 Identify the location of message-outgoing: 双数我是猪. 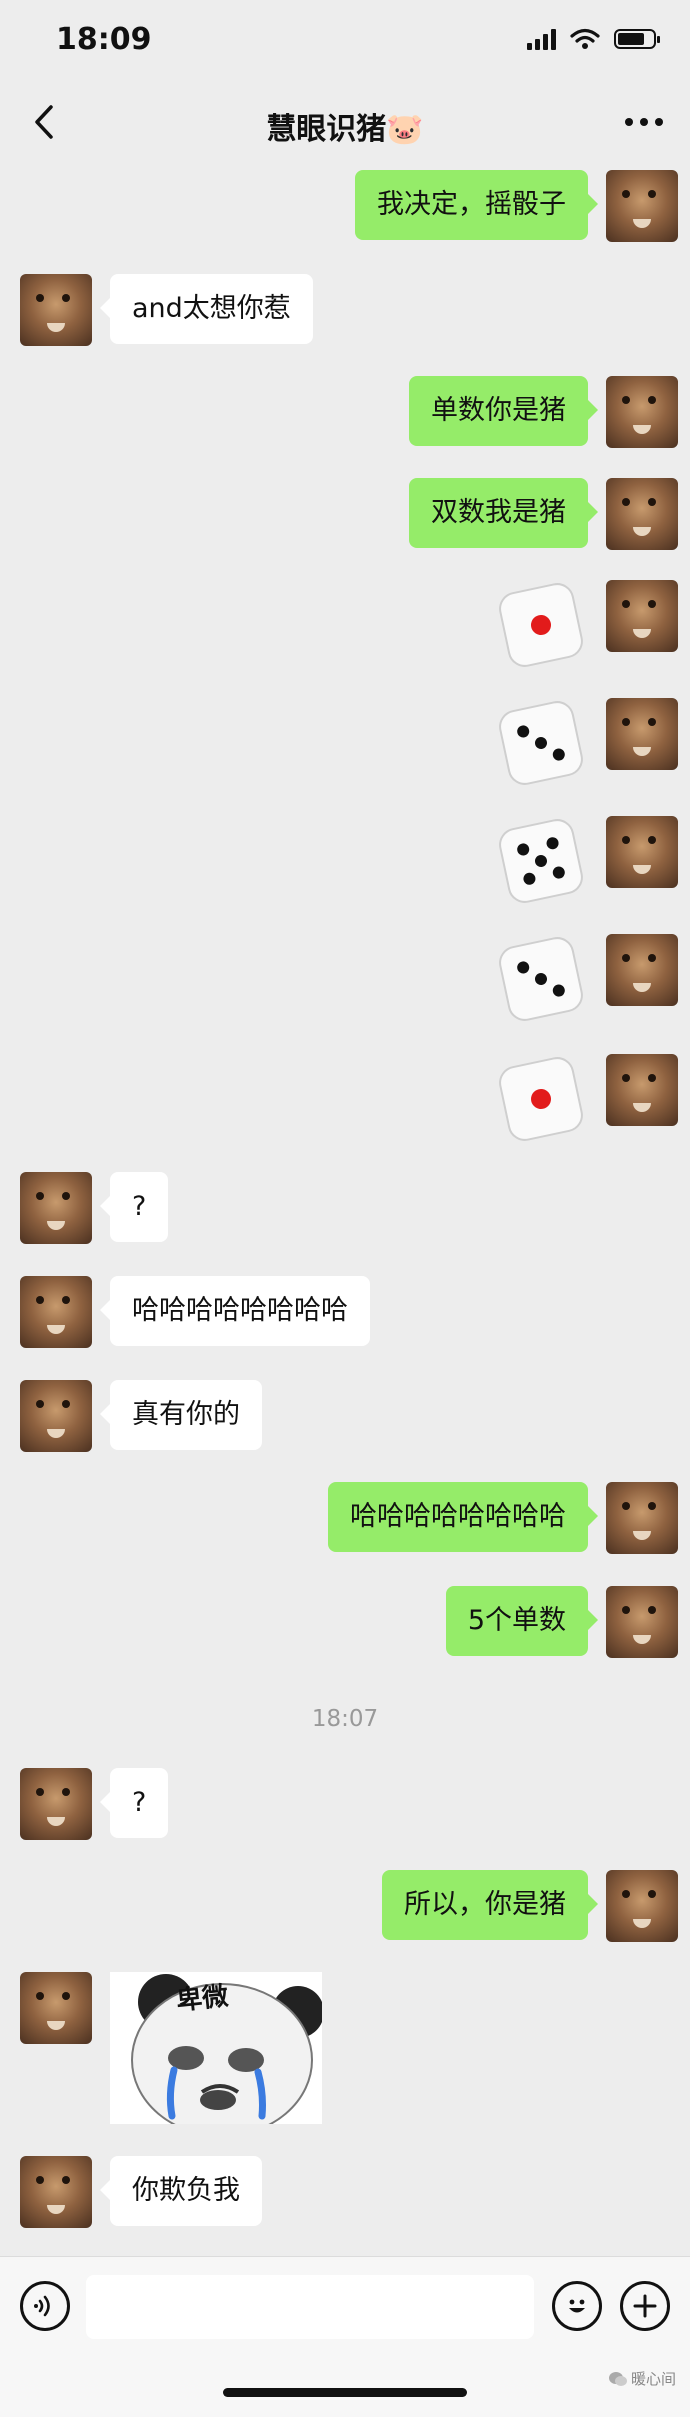
(543, 514).